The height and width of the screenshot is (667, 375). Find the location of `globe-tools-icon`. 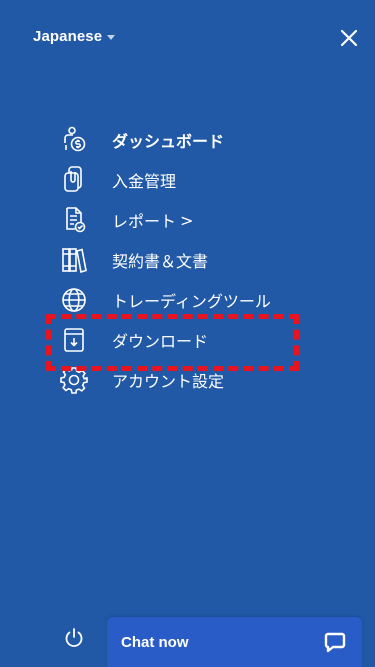

globe-tools-icon is located at coordinates (74, 300).